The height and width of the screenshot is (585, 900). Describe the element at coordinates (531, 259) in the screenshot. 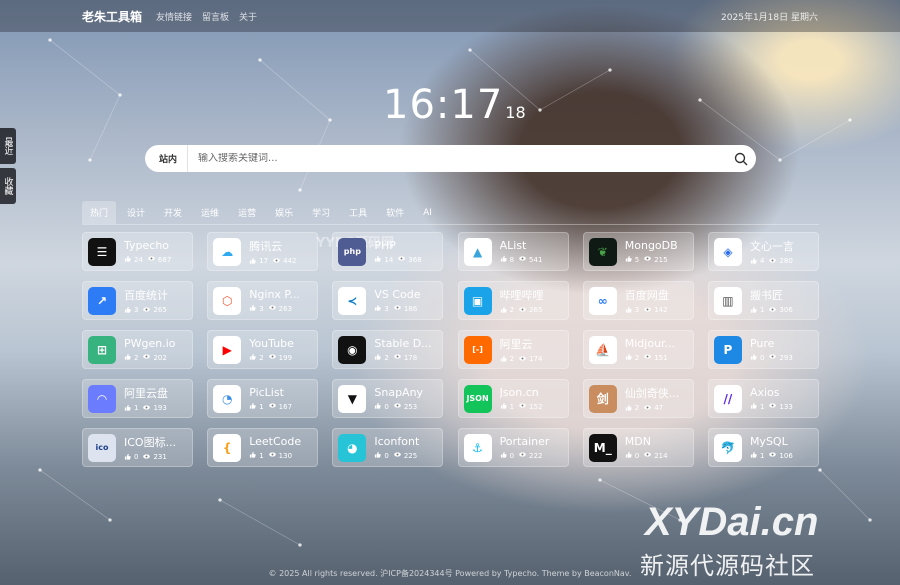

I see `site-card-stats: 8 541` at that location.